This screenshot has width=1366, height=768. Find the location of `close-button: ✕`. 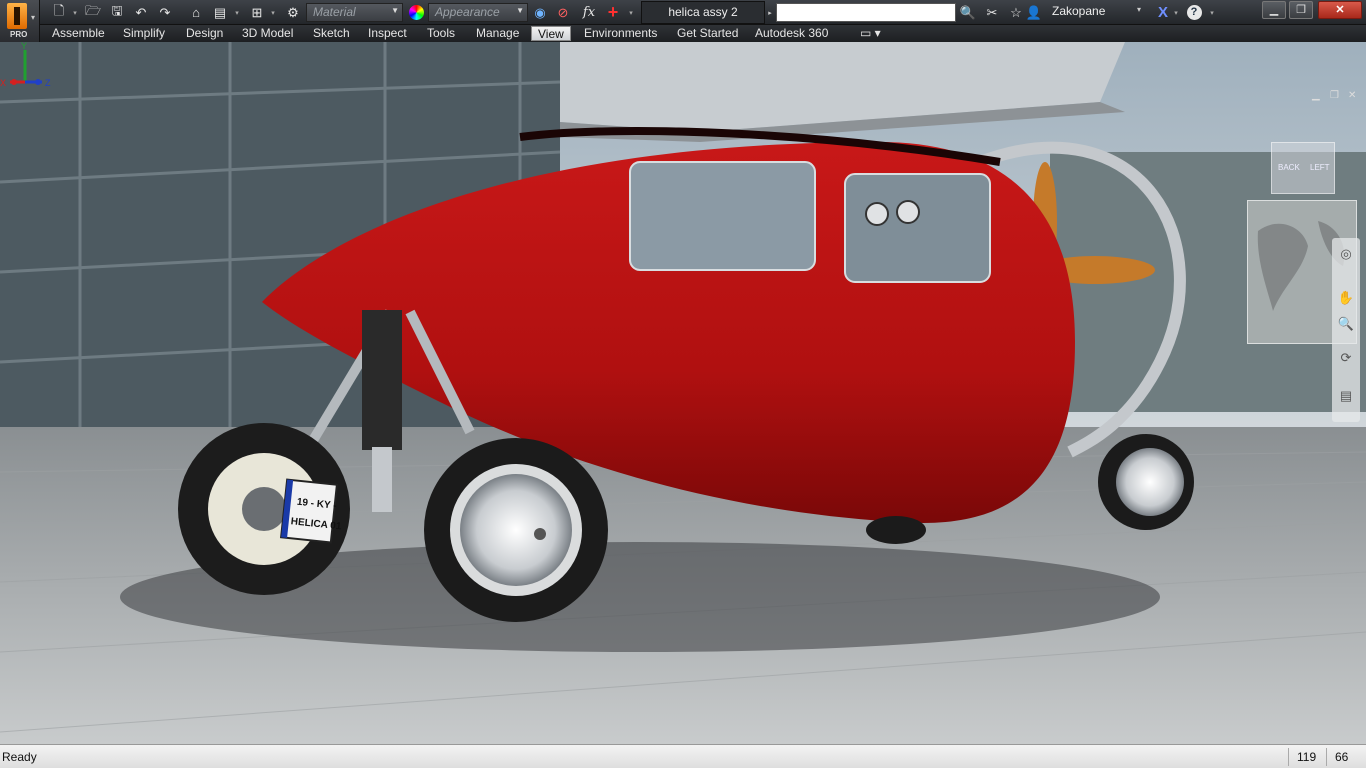

close-button: ✕ is located at coordinates (1340, 10).